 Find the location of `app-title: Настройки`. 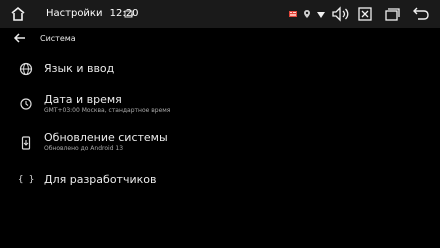

app-title: Настройки is located at coordinates (74, 13).